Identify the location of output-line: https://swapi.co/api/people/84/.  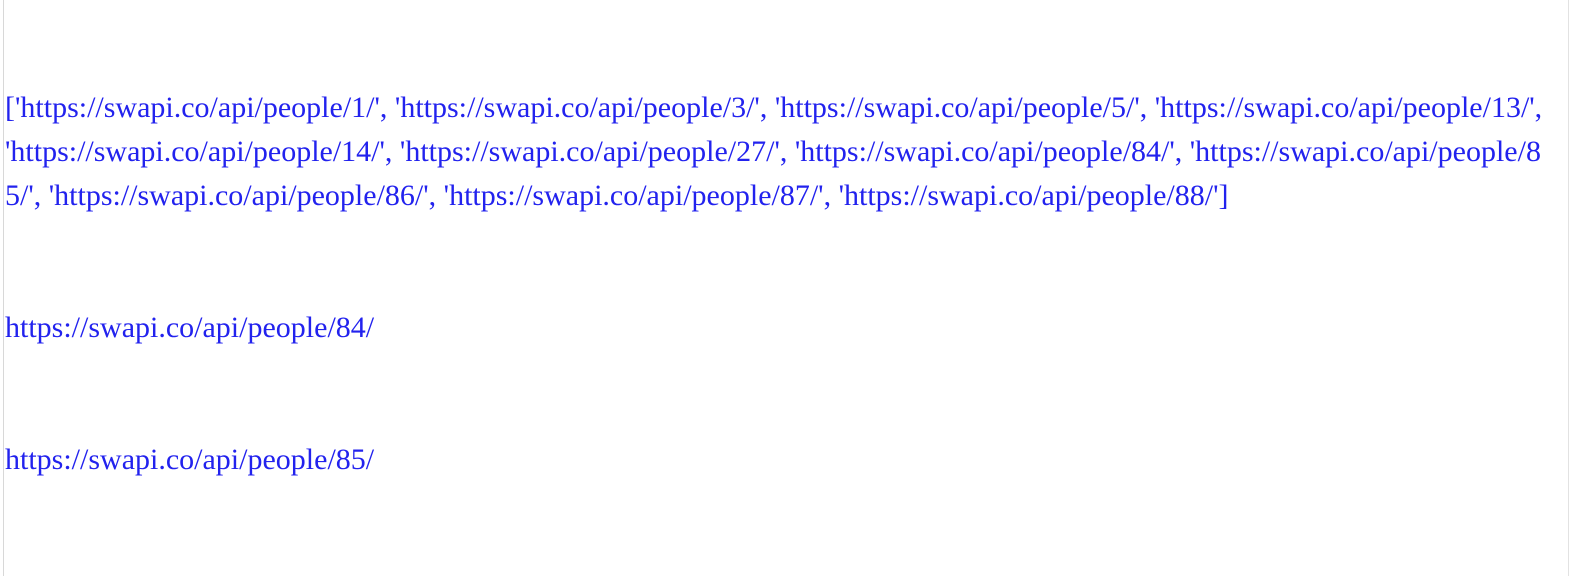
(190, 327).